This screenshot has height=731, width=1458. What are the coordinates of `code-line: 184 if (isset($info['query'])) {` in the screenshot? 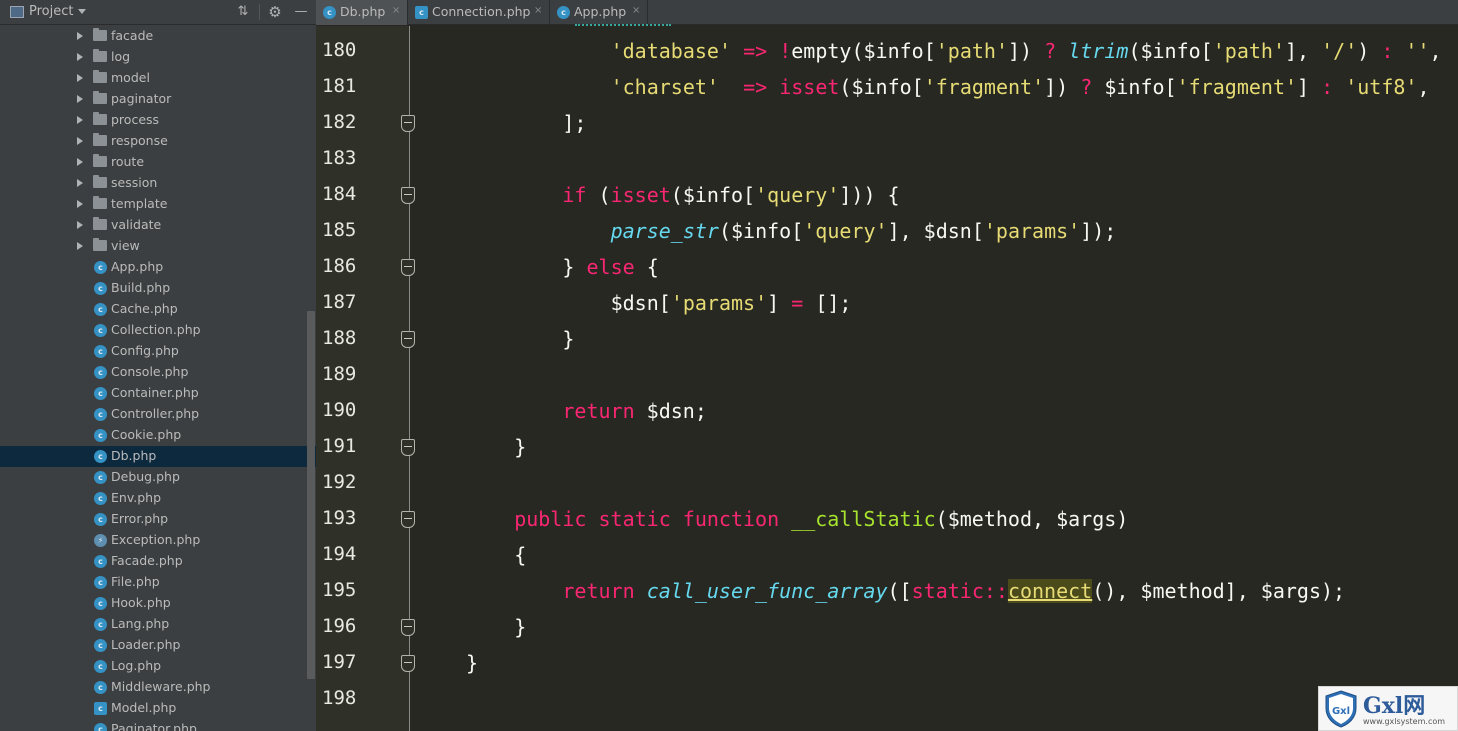 It's located at (887, 196).